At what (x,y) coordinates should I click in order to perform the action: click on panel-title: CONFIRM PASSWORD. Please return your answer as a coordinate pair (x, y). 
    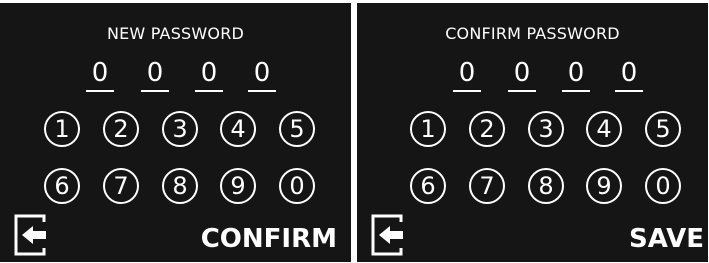
    Looking at the image, I should click on (532, 33).